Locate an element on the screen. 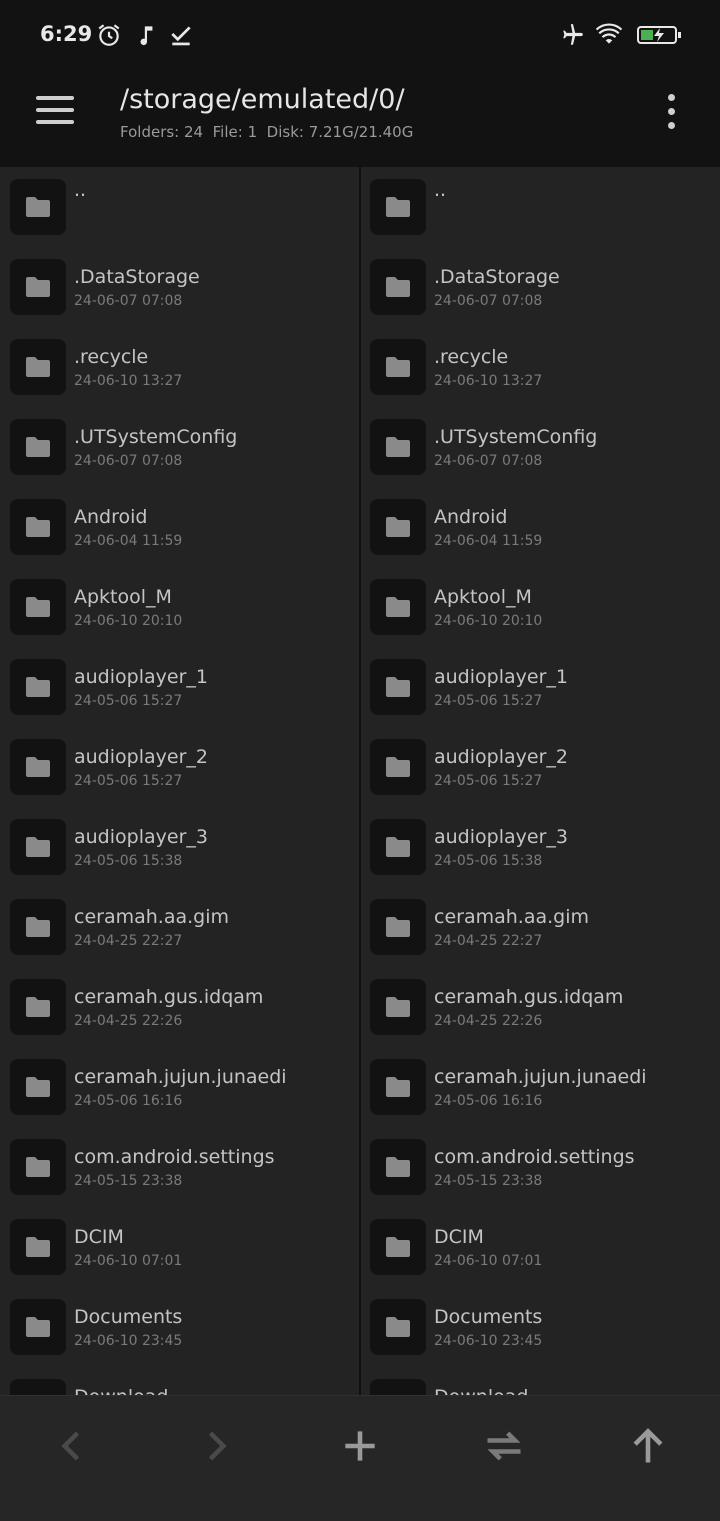 The width and height of the screenshot is (720, 1521). status-time: 6:29 is located at coordinates (66, 34).